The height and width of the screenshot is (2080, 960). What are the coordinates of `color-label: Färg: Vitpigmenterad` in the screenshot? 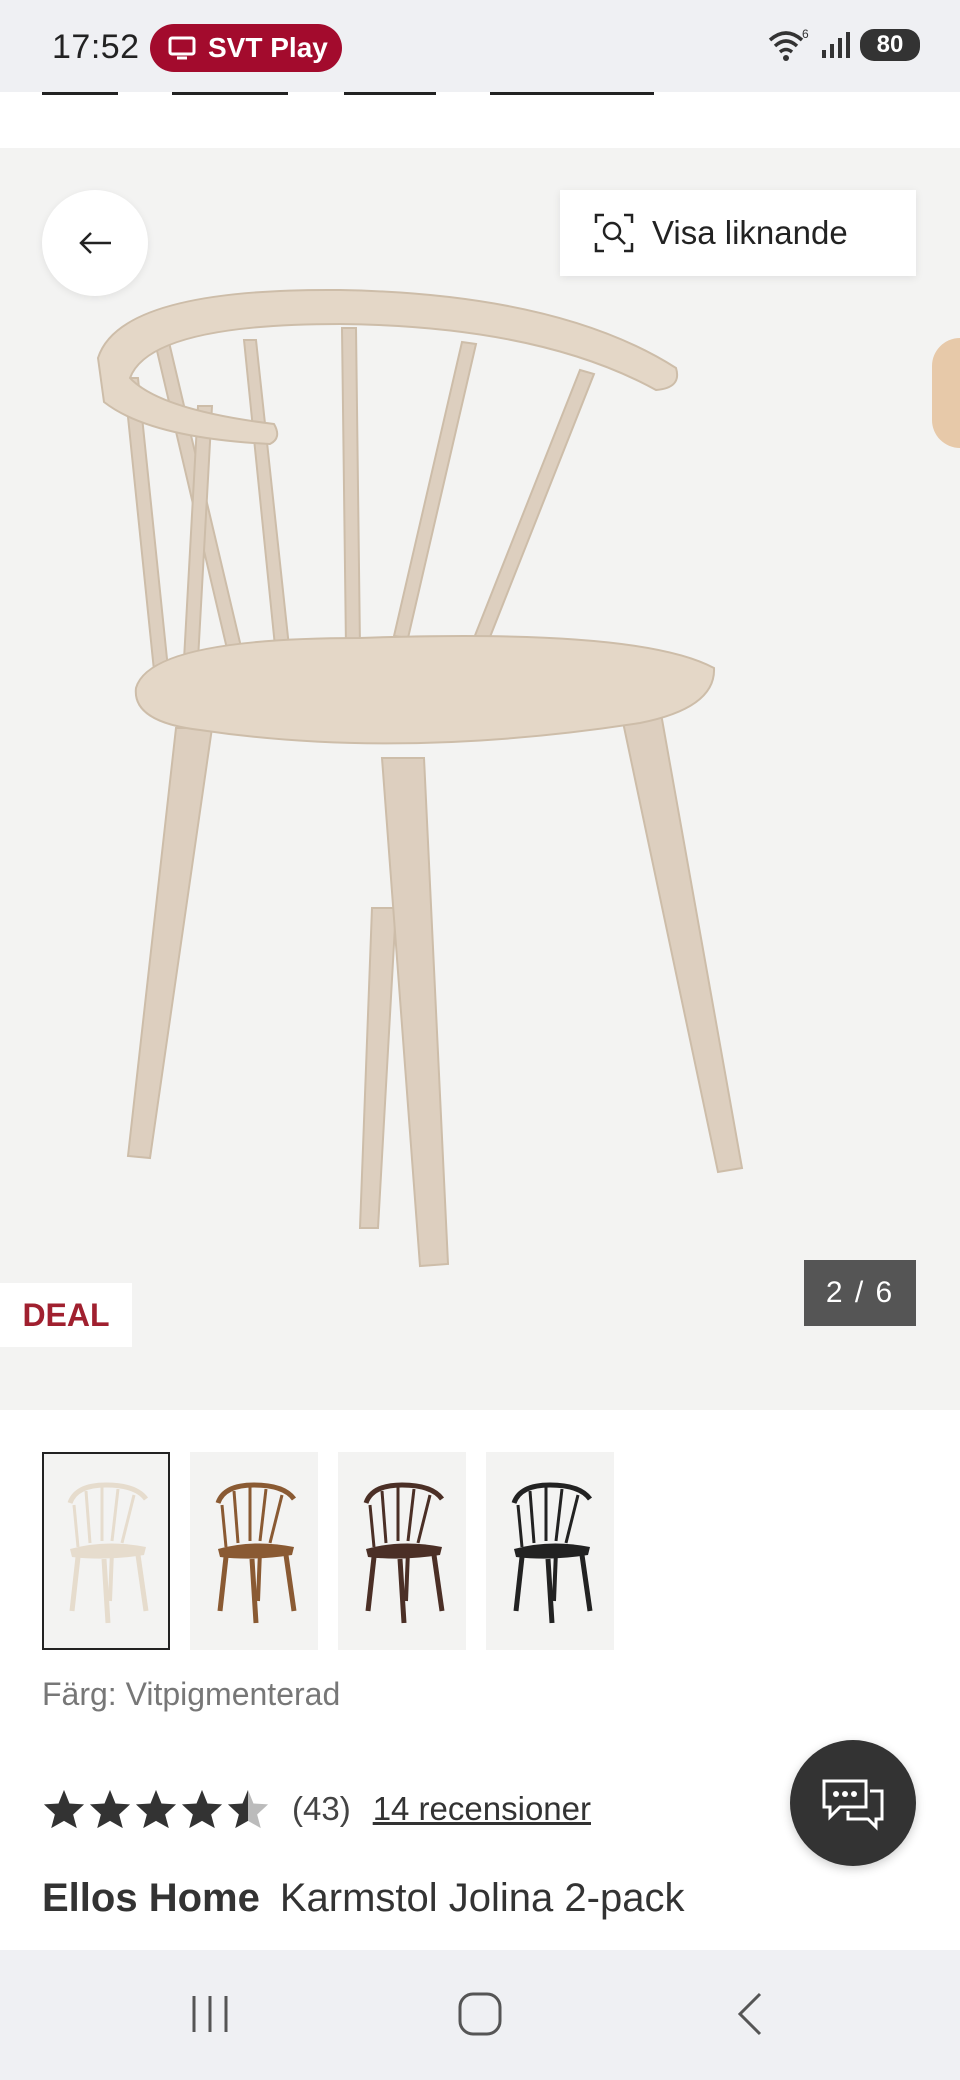 It's located at (191, 1694).